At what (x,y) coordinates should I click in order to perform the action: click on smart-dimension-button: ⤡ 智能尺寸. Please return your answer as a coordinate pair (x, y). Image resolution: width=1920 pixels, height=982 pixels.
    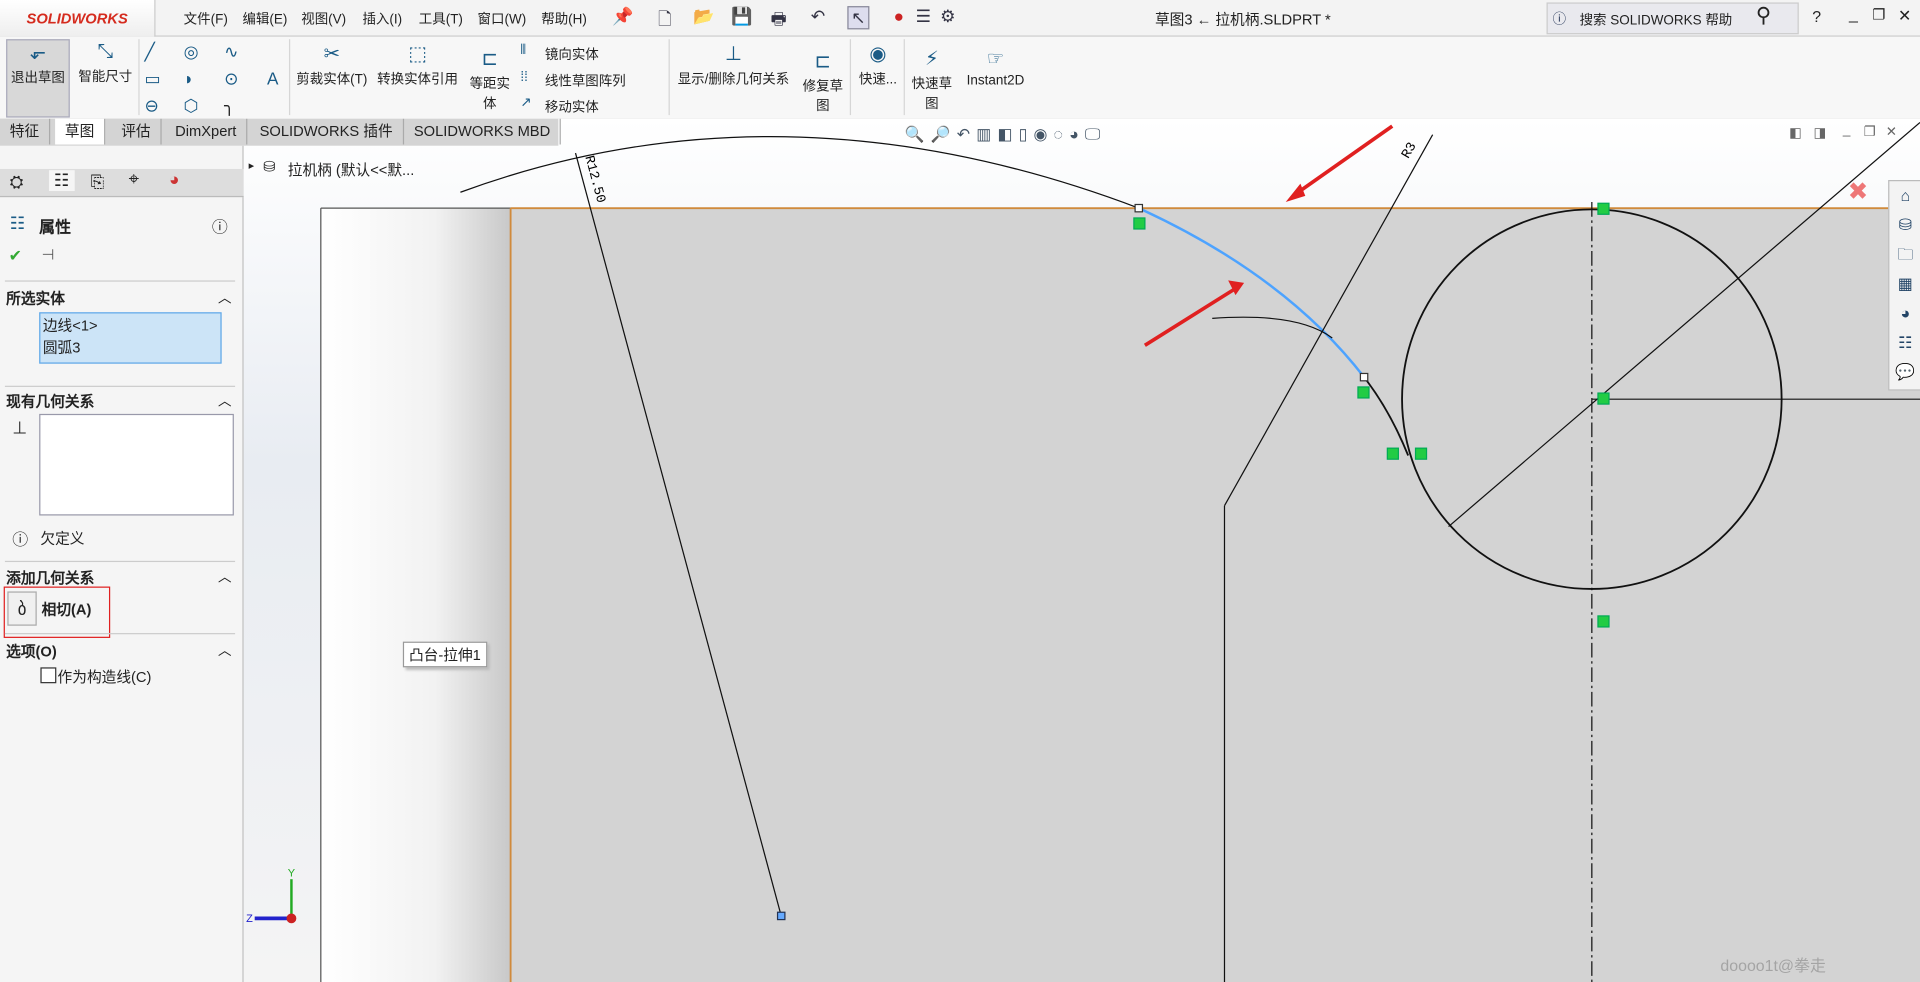
    Looking at the image, I should click on (105, 62).